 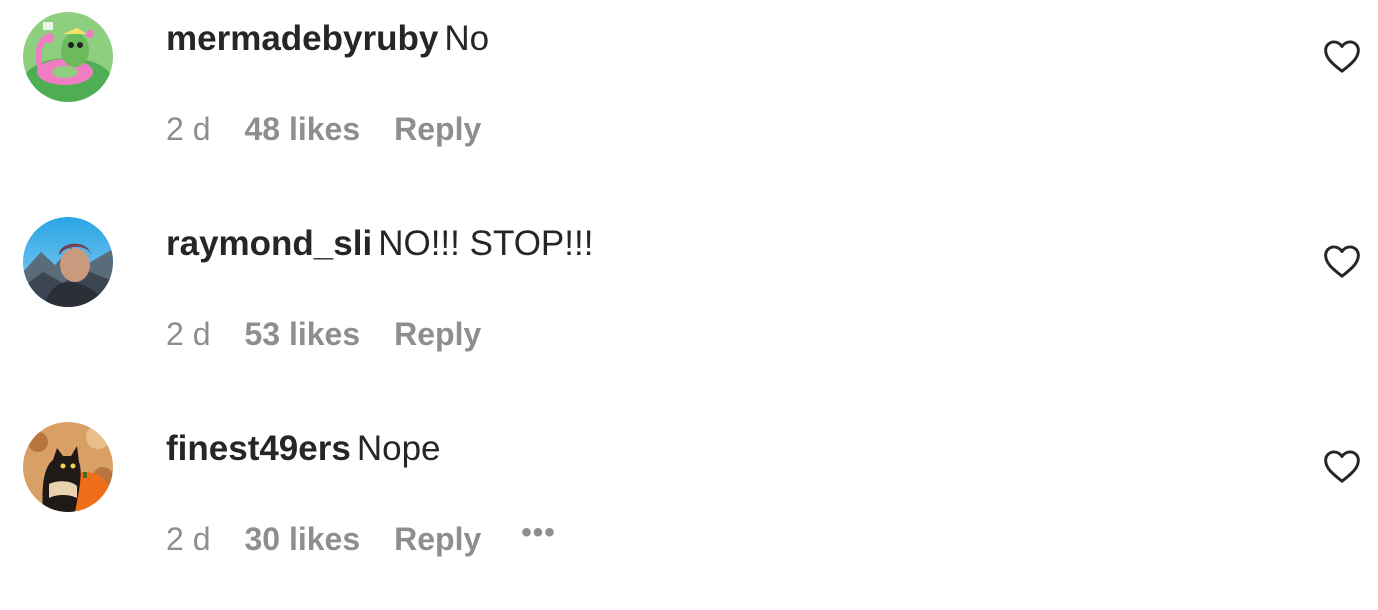 What do you see at coordinates (538, 533) in the screenshot?
I see `more-options-icon: •••` at bounding box center [538, 533].